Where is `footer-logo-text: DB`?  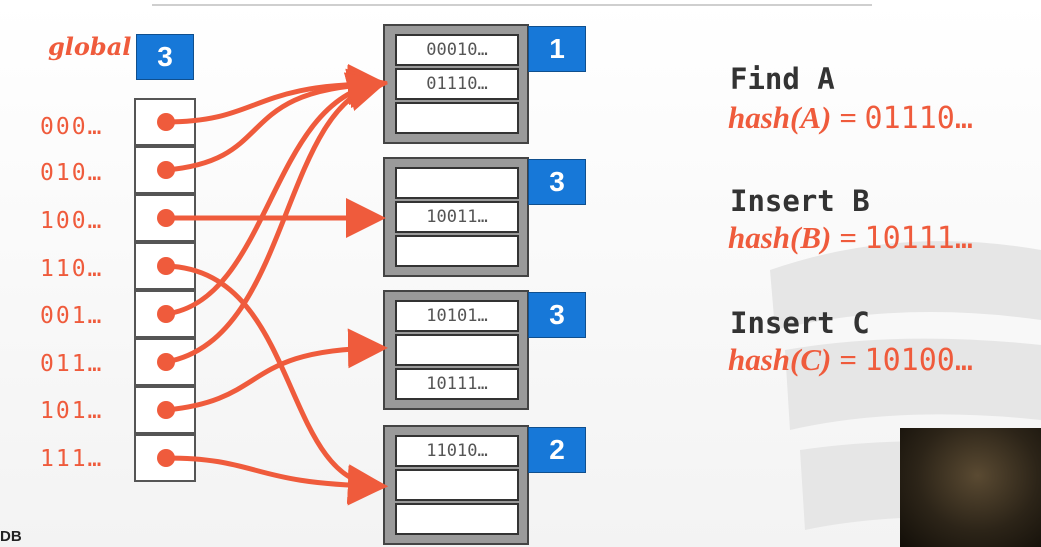
footer-logo-text: DB is located at coordinates (11, 536).